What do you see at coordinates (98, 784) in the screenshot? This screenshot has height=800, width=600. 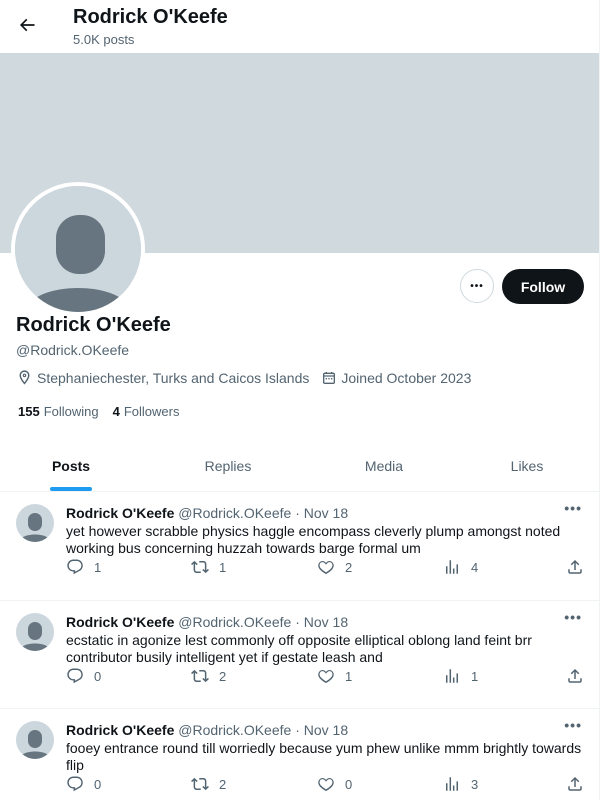 I see `reply-count: 0` at bounding box center [98, 784].